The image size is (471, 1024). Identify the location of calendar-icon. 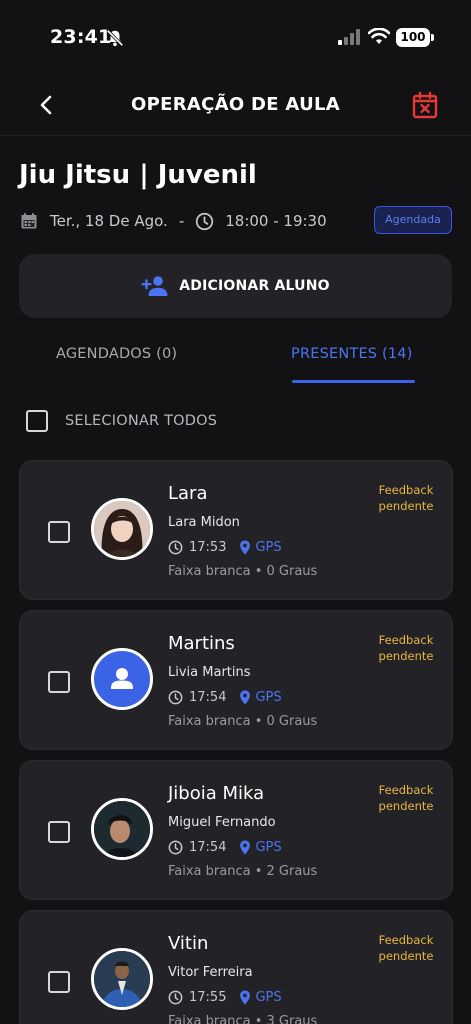
(29, 221).